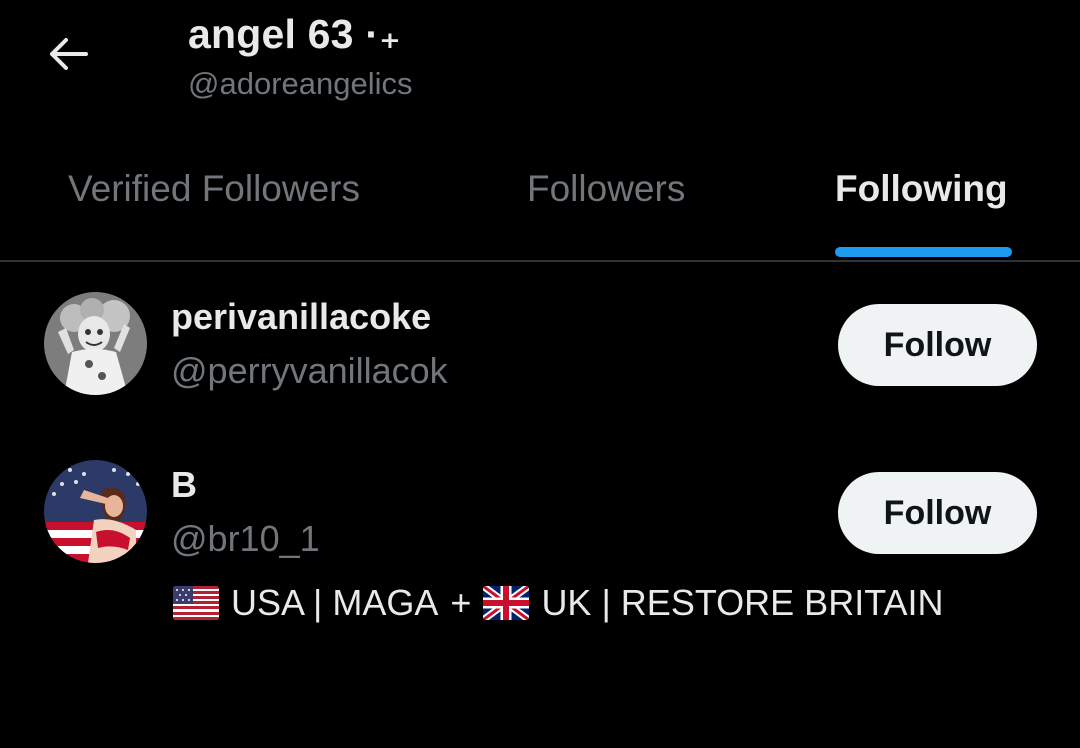  What do you see at coordinates (335, 602) in the screenshot?
I see `bio-part-1: USA | MAGA` at bounding box center [335, 602].